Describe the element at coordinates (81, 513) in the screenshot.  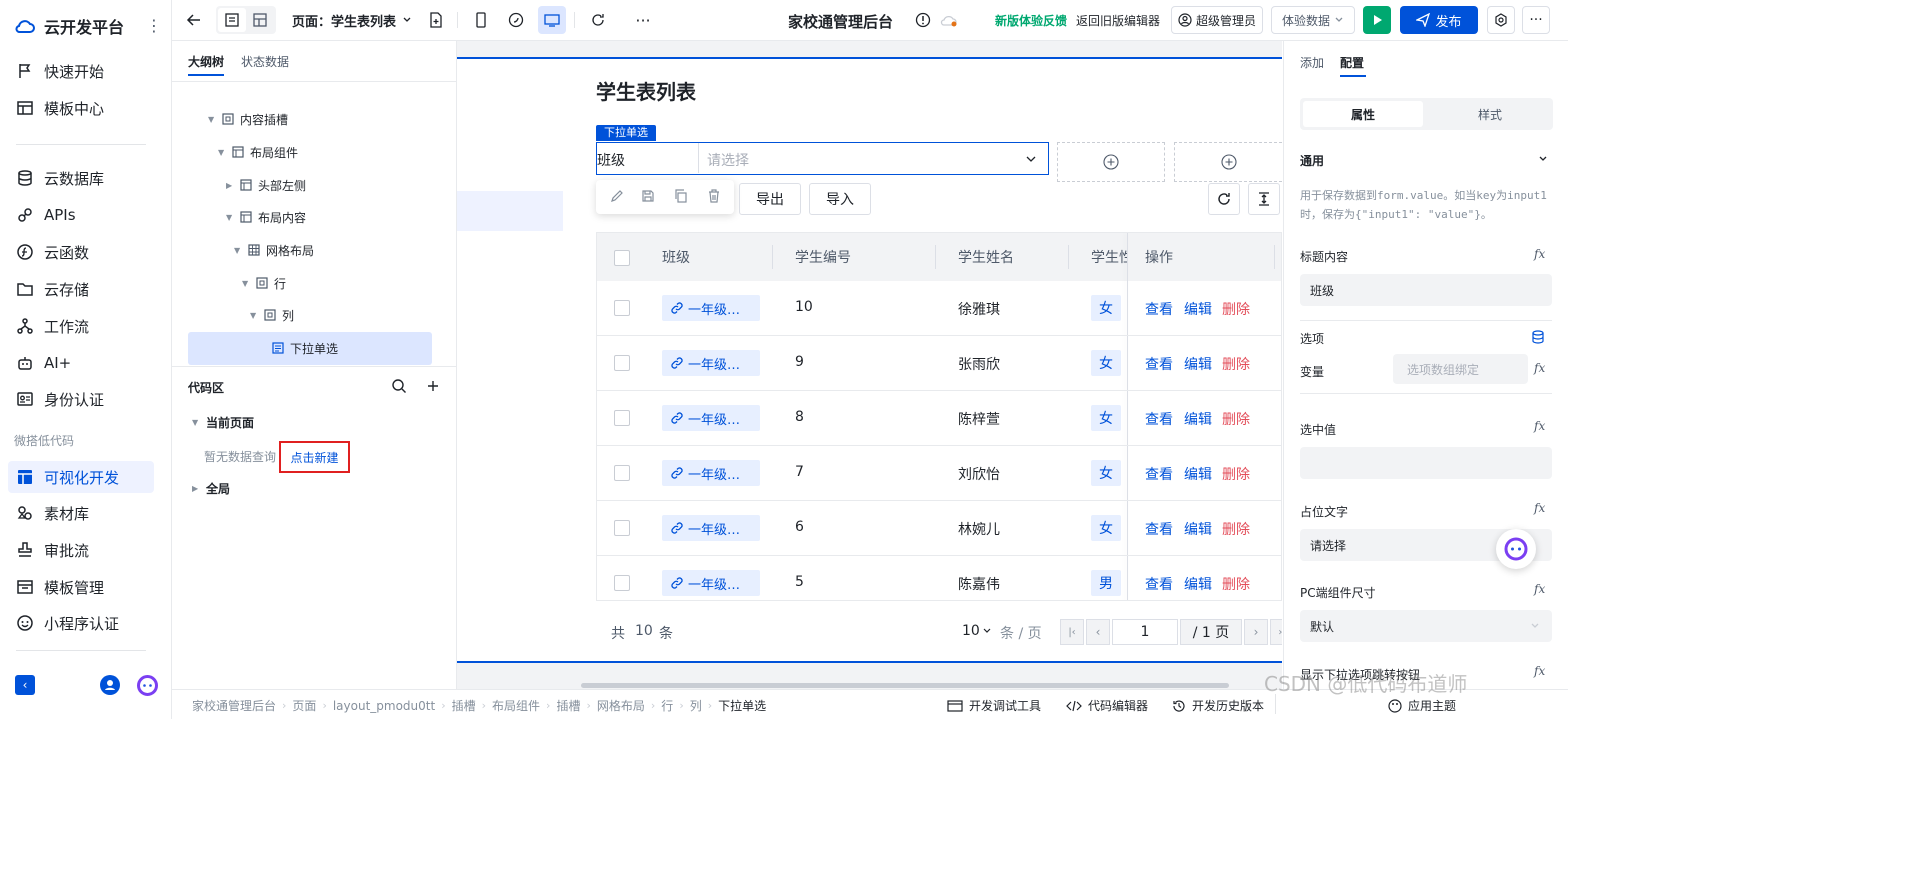
I see `nav-item-materials: 素材库` at that location.